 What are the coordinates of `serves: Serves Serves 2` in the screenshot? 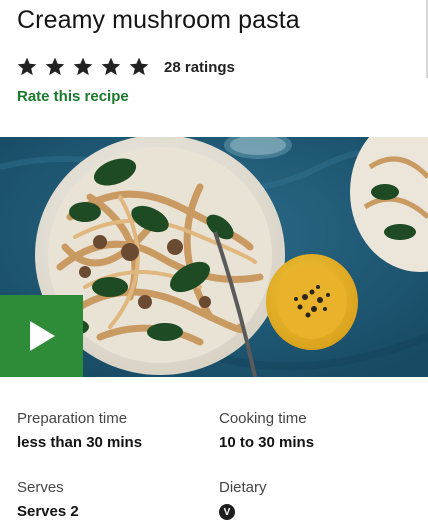 It's located at (112, 500).